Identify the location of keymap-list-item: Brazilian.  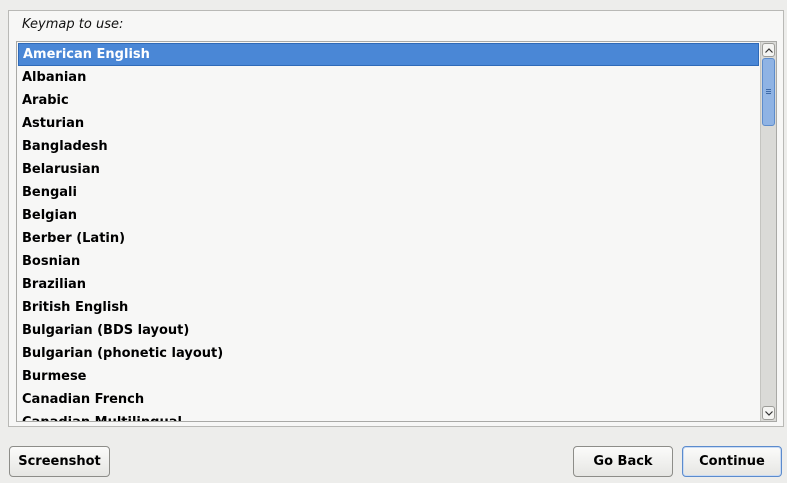
(388, 284).